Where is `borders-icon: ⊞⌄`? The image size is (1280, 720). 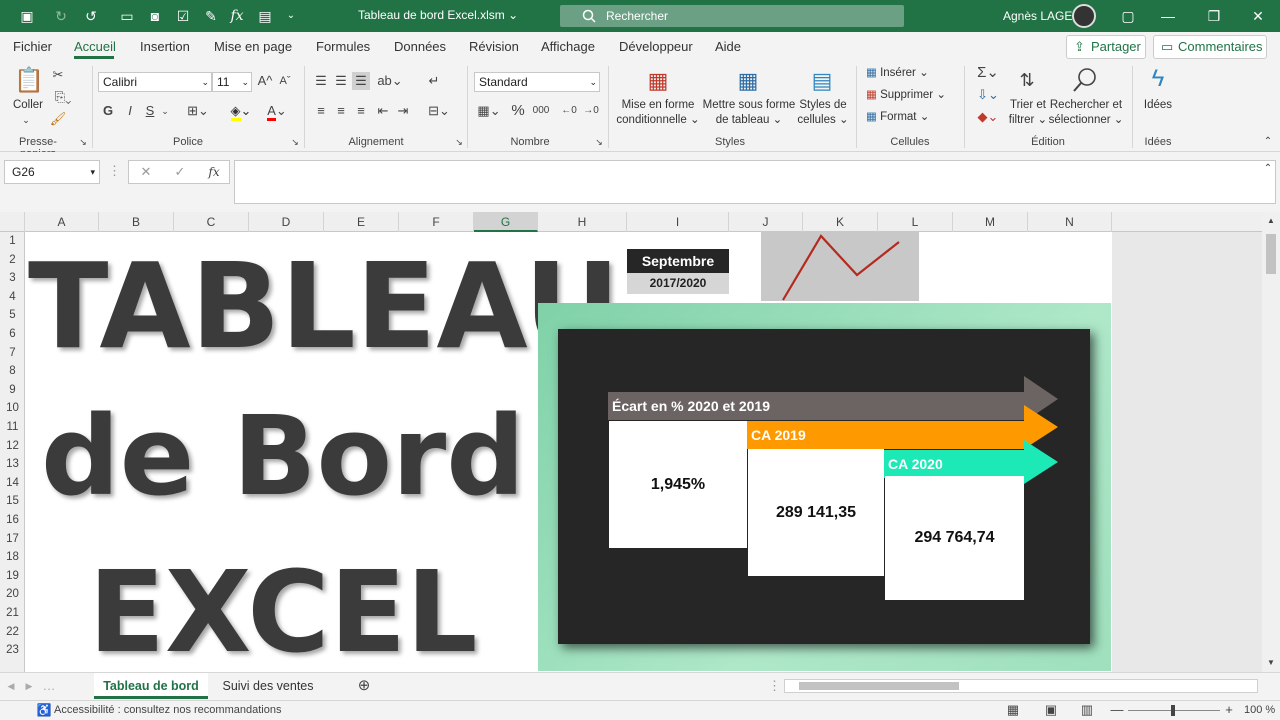 borders-icon: ⊞⌄ is located at coordinates (198, 111).